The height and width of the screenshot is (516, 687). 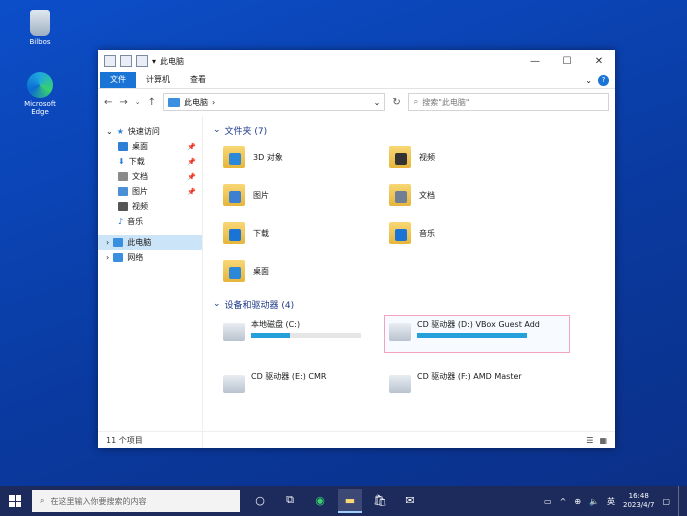 What do you see at coordinates (40, 28) in the screenshot?
I see `desktop-icon-recycle-bin: Bilbos` at bounding box center [40, 28].